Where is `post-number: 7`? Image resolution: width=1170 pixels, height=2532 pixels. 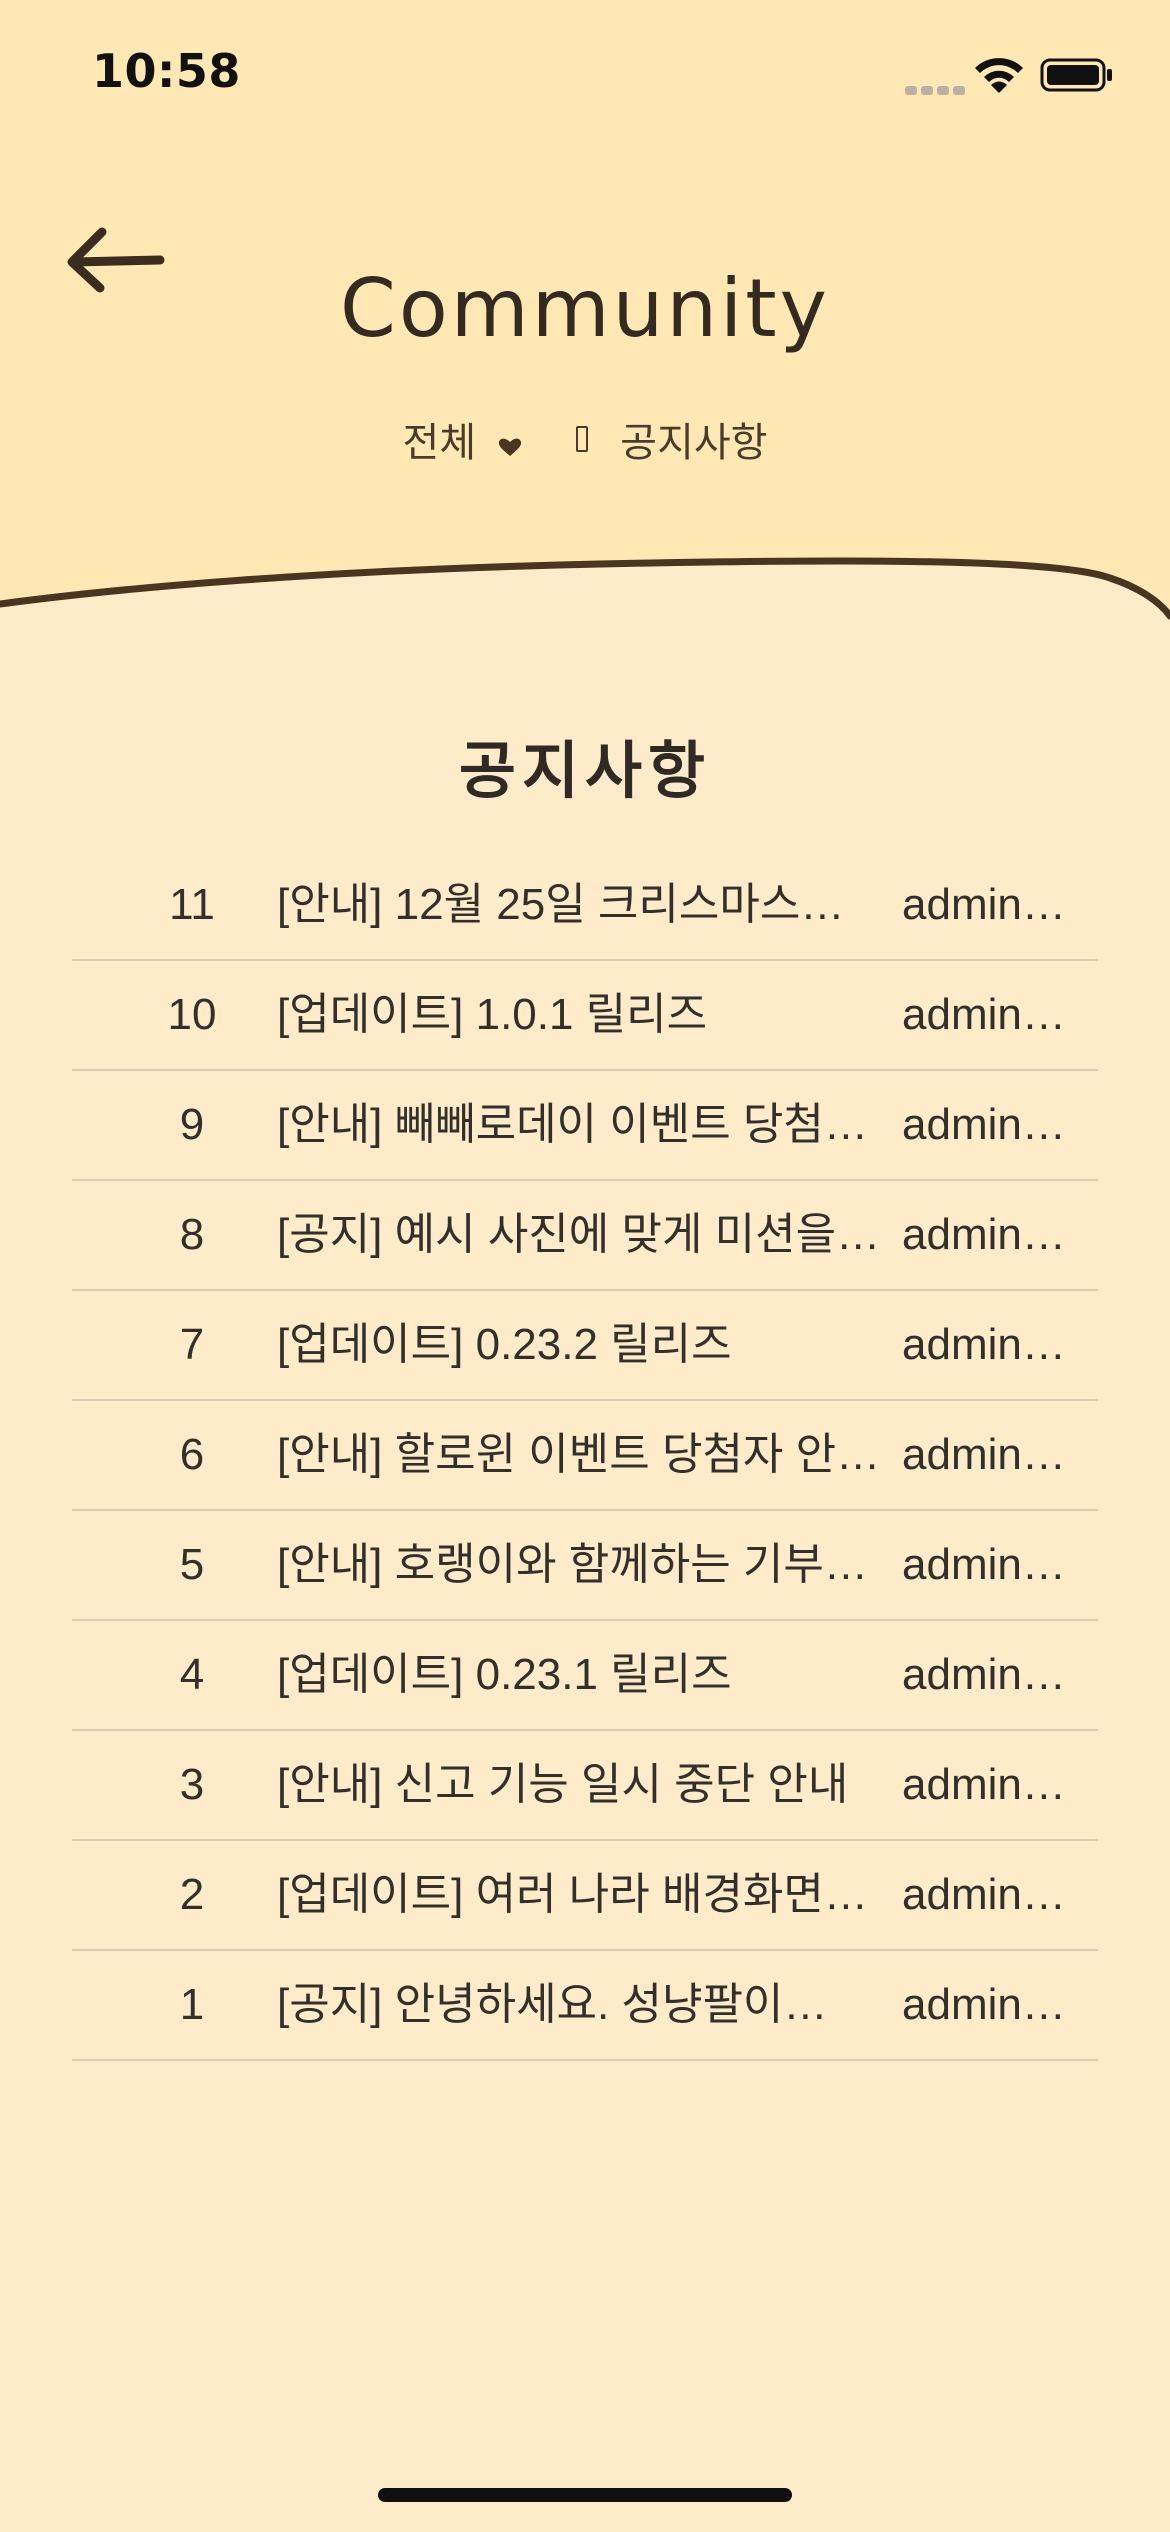 post-number: 7 is located at coordinates (192, 1344).